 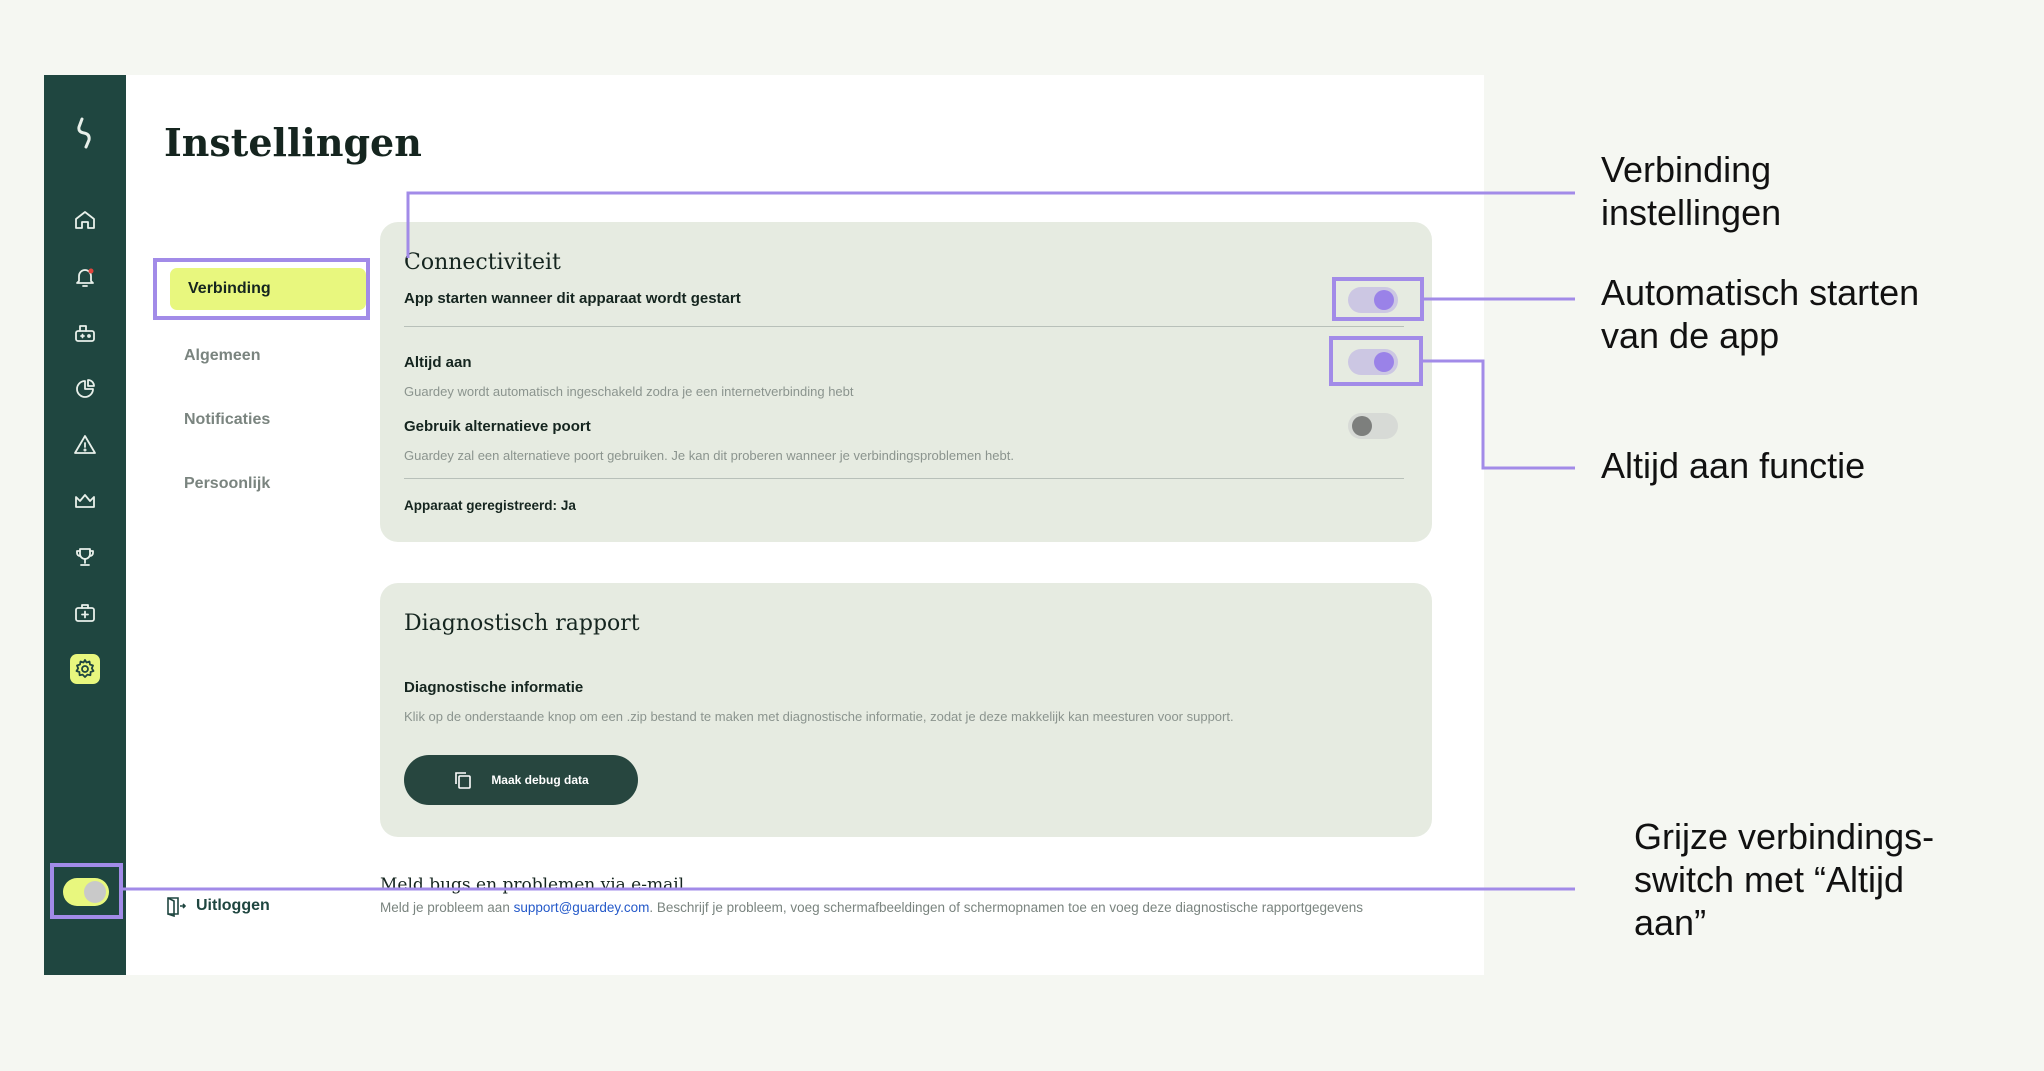 What do you see at coordinates (1373, 426) in the screenshot?
I see `alt-port-toggle` at bounding box center [1373, 426].